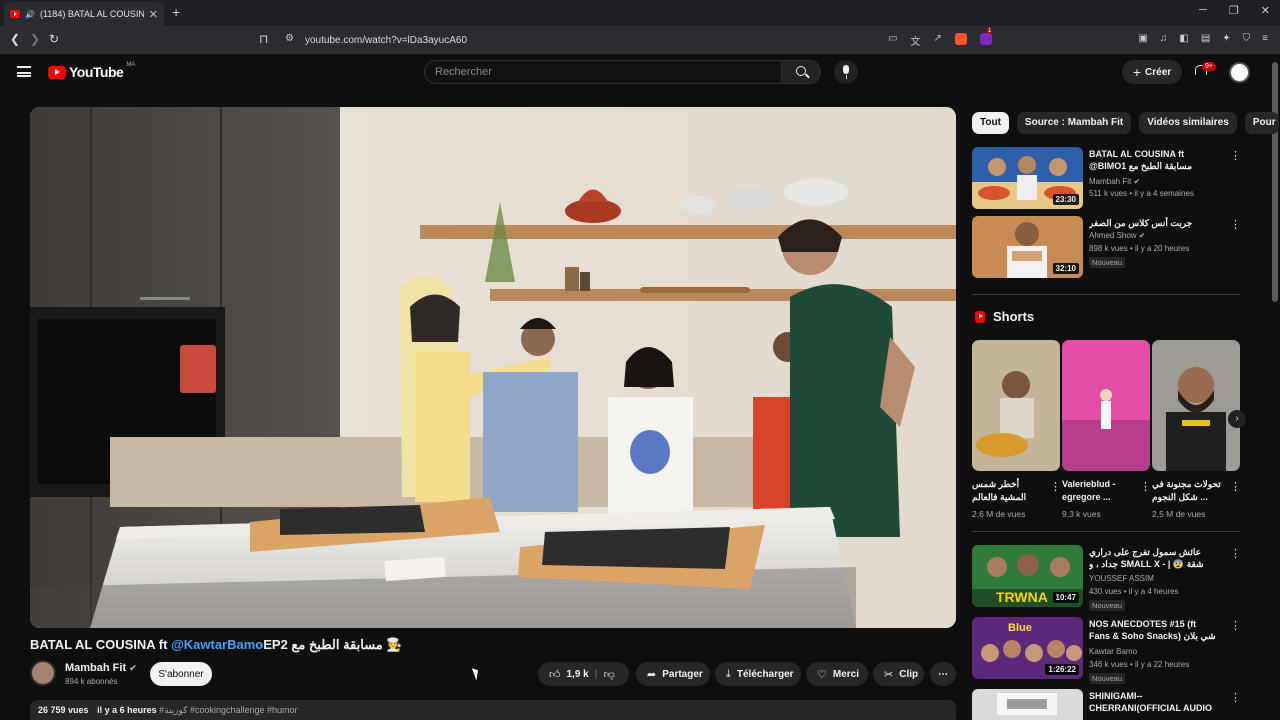  I want to click on leo-ai-icon: ✦, so click(1226, 38).